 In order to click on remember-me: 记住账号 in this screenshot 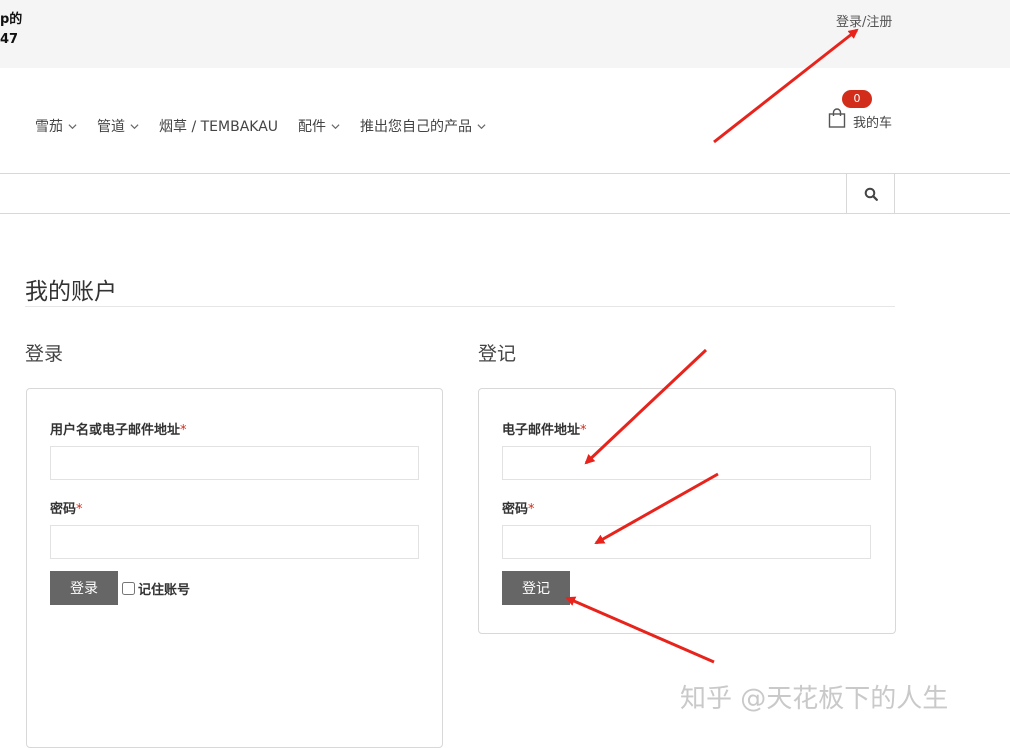, I will do `click(156, 588)`.